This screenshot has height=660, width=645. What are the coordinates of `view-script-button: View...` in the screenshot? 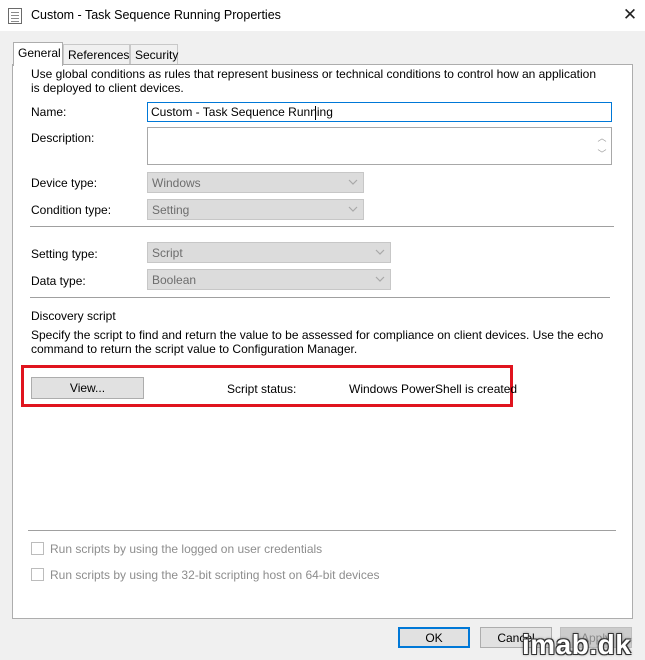 It's located at (87, 388).